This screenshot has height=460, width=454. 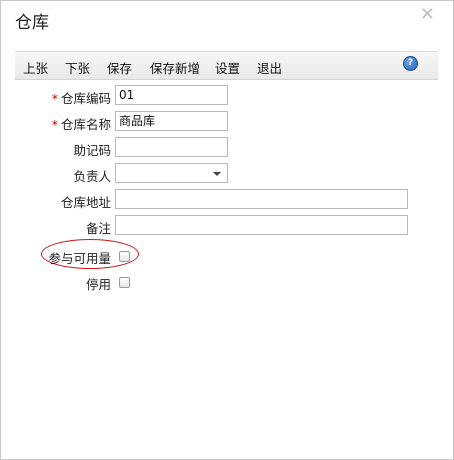 I want to click on toolbar: 上张 下张 保存 保存新增 设置 退出 ?, so click(x=226, y=65).